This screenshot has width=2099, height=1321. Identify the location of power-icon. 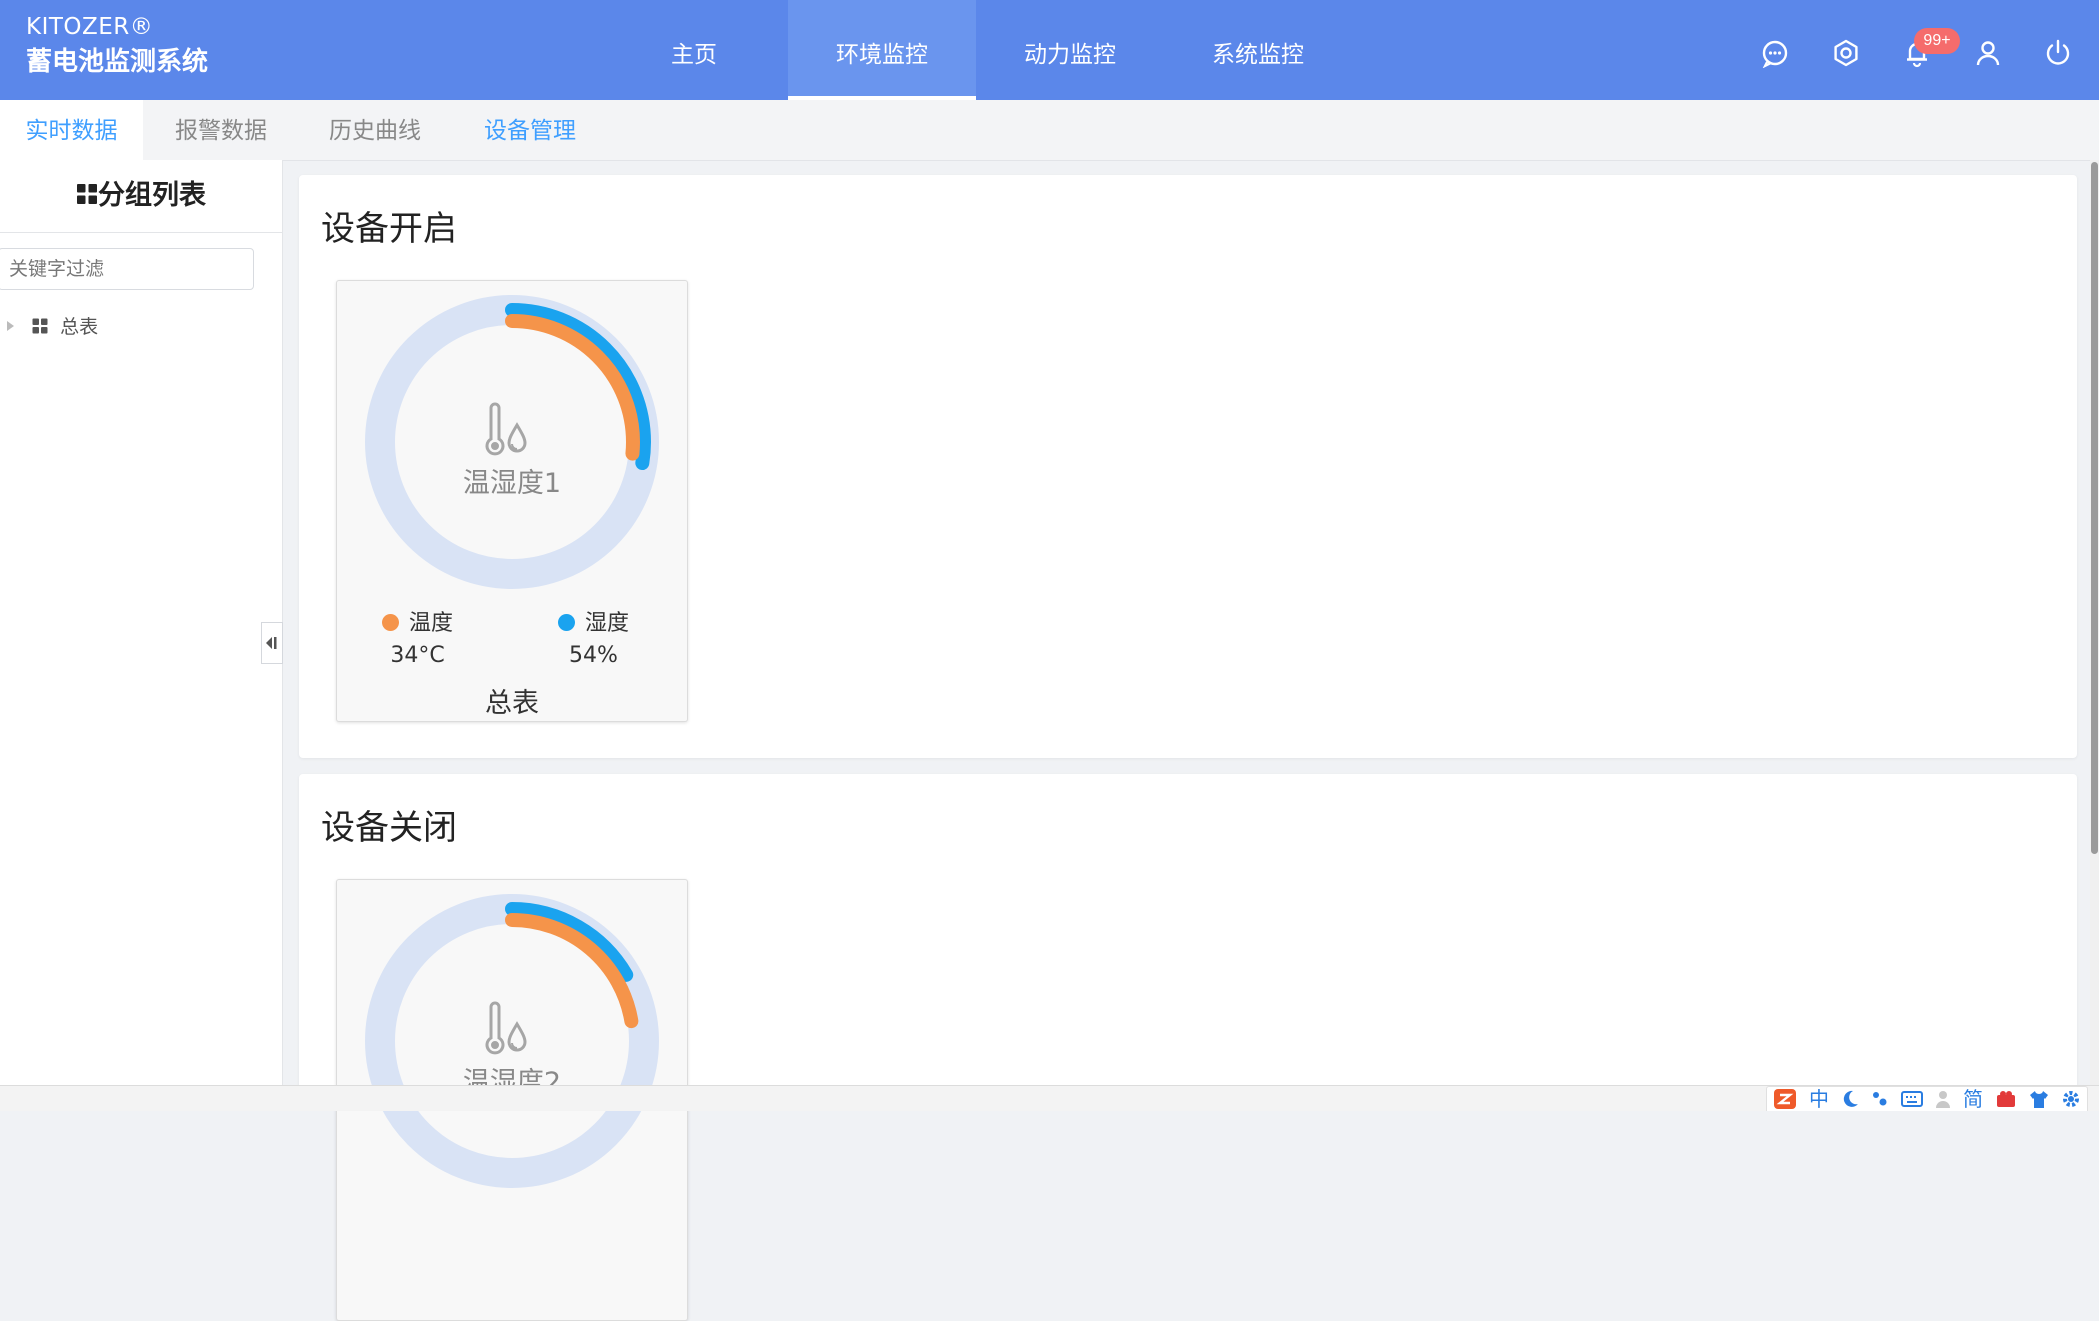
(2058, 53).